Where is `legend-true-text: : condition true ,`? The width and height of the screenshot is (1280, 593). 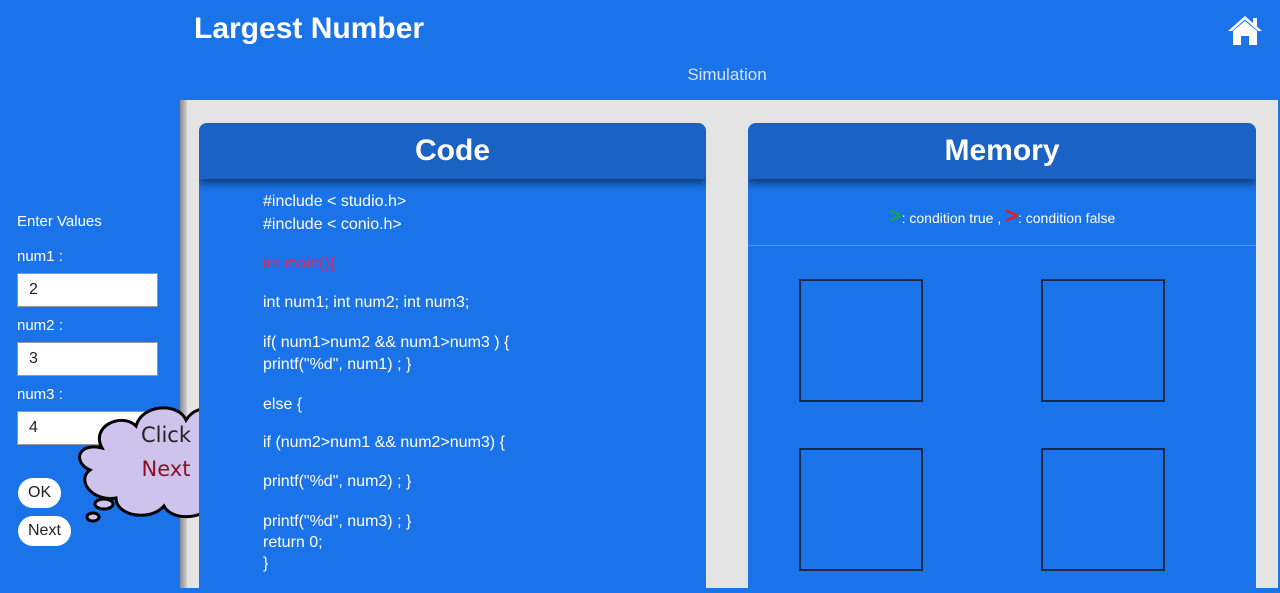
legend-true-text: : condition true , is located at coordinates (951, 218).